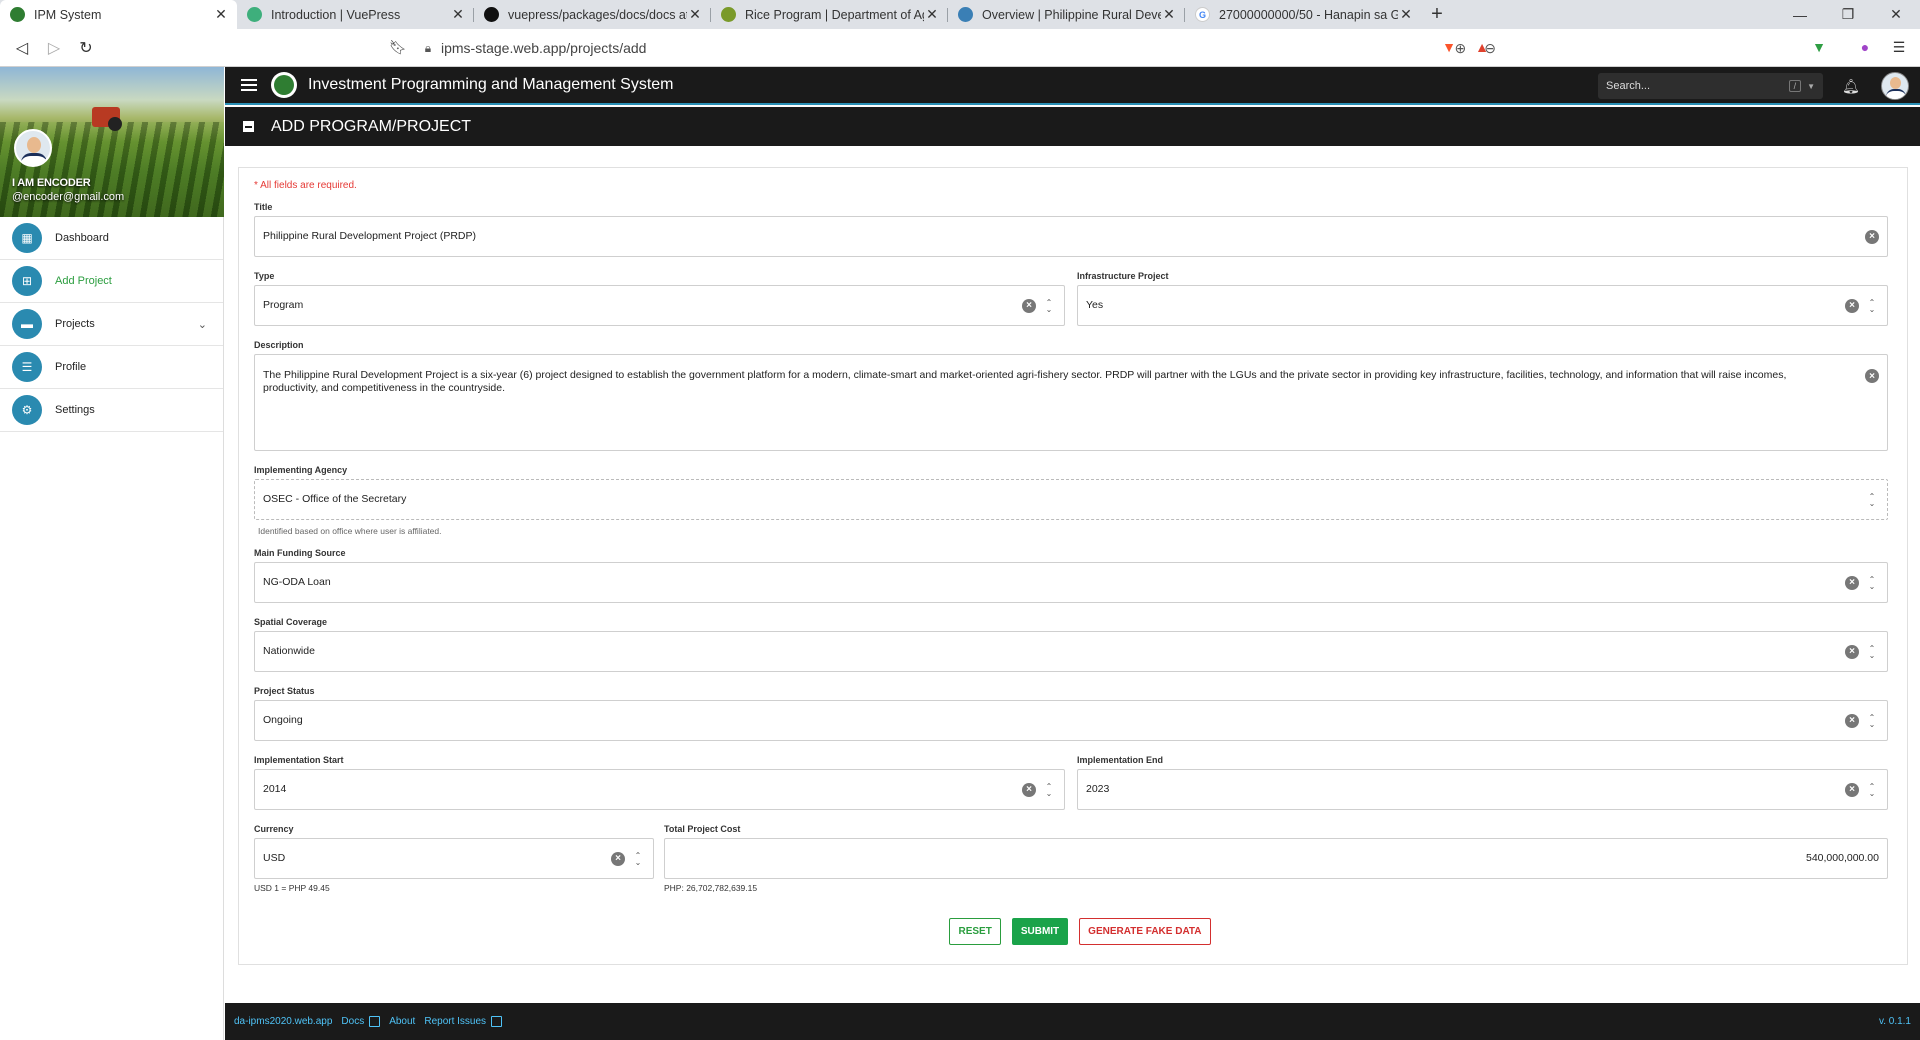 This screenshot has height=1040, width=1920. I want to click on currency-field: Currency USD × ⌃ ⌄ USD 1 = PHP 49.45, so click(454, 858).